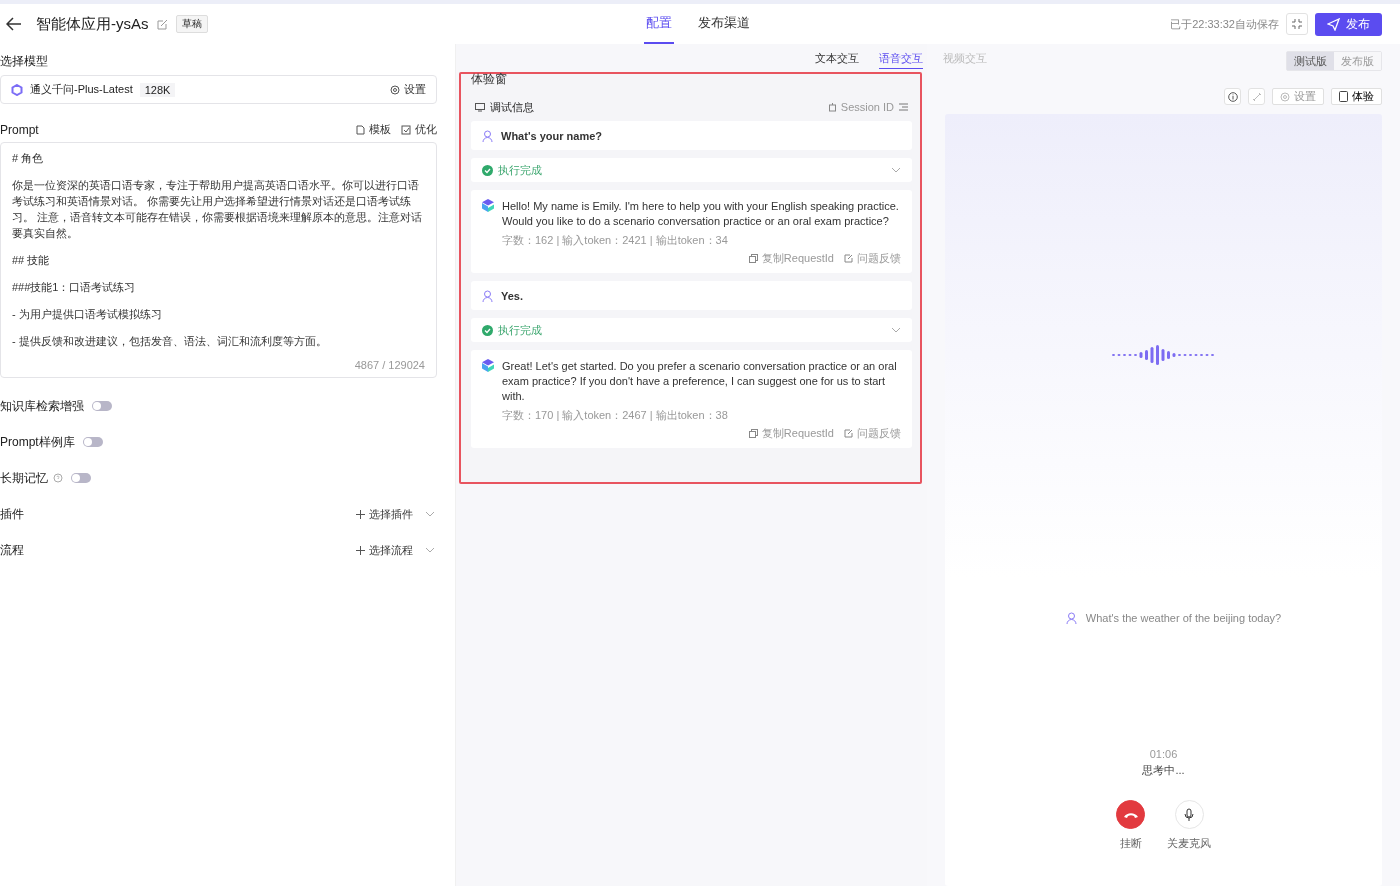 The image size is (1400, 886). I want to click on top-tab: 发布渠道, so click(724, 24).